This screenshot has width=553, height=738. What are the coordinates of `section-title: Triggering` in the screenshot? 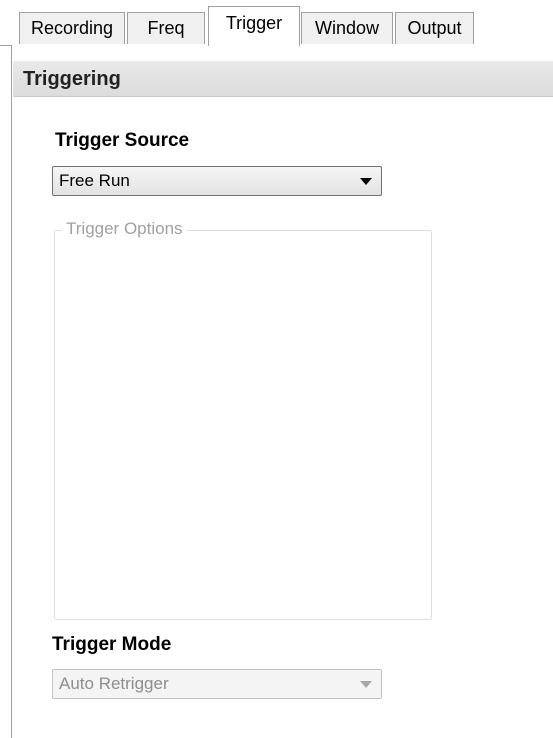 It's located at (72, 79).